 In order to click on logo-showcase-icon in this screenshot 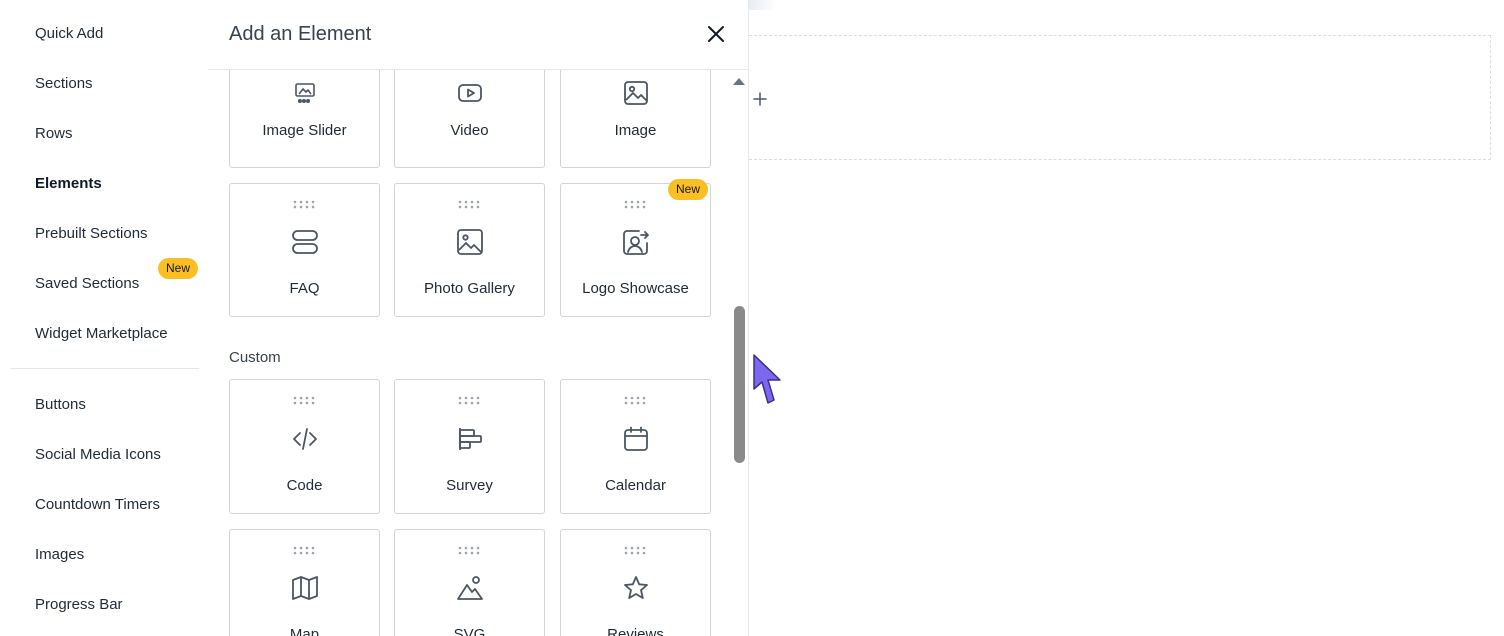, I will do `click(636, 242)`.